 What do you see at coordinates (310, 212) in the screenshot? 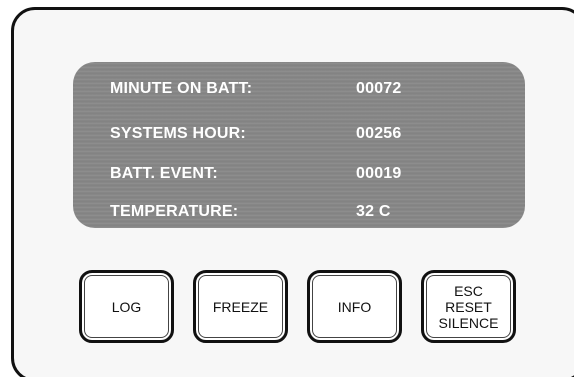
I see `display-row-temperature: TEMPERATURE: 32 C` at bounding box center [310, 212].